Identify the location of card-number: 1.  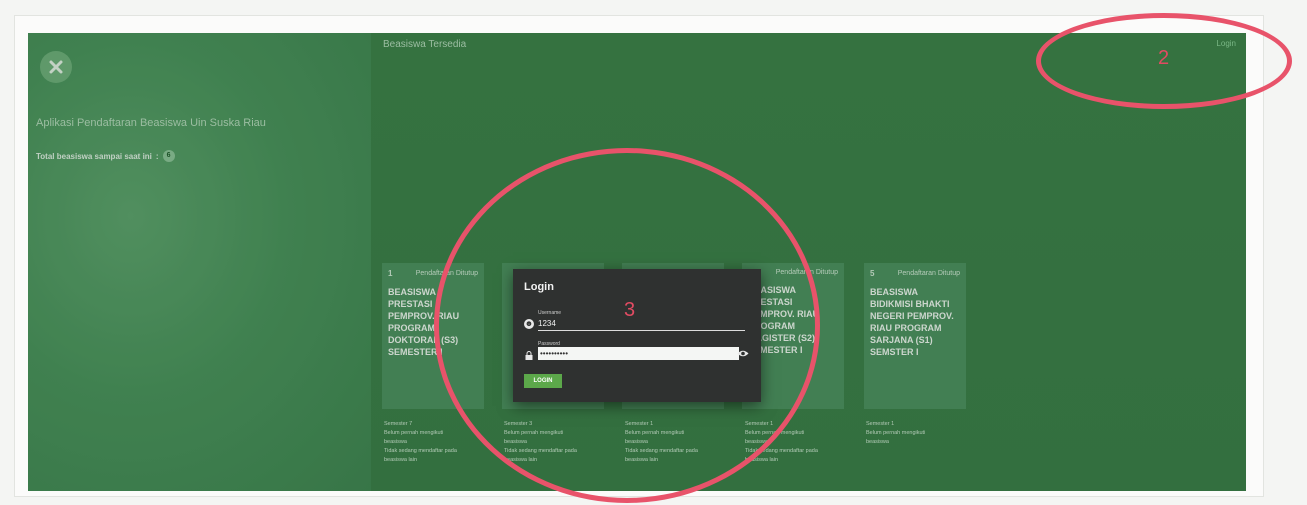
(390, 273).